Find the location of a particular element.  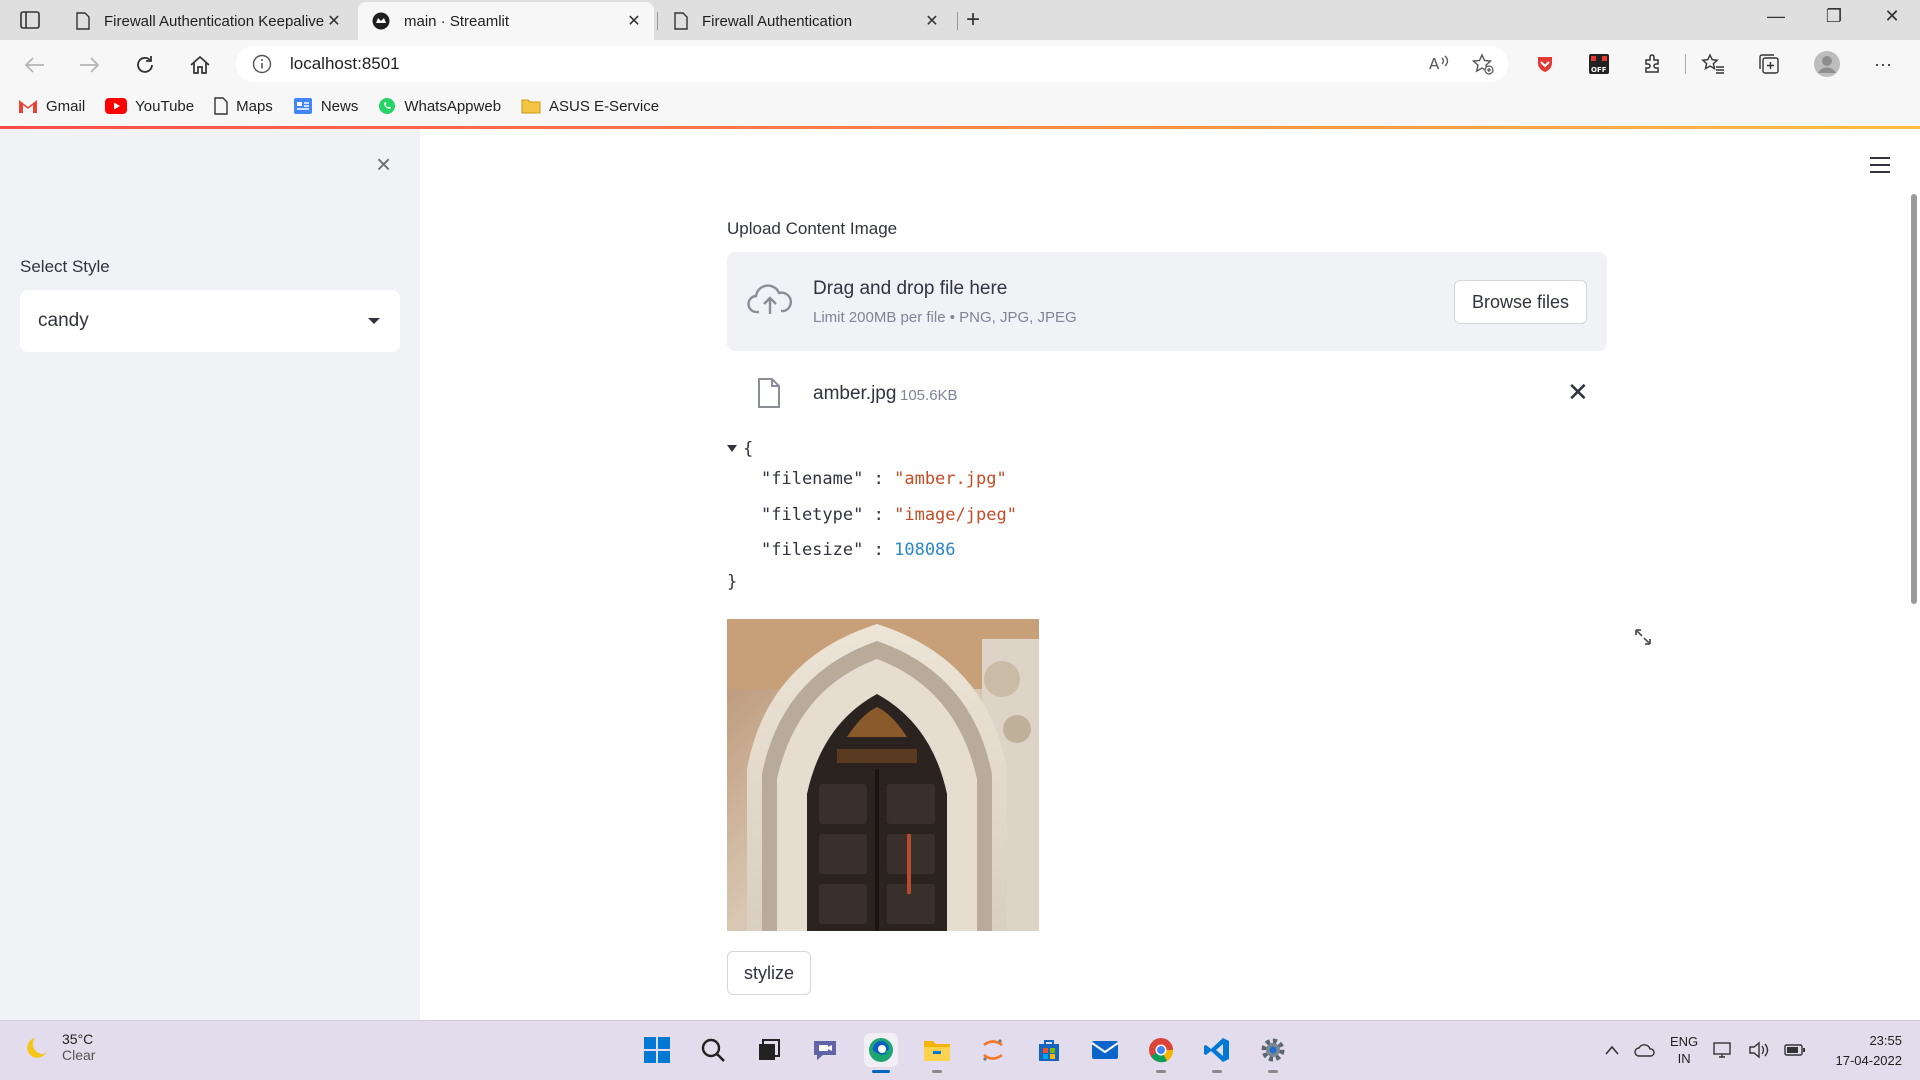

tab-streamlit-main: main · Streamlit ✕ is located at coordinates (506, 21).